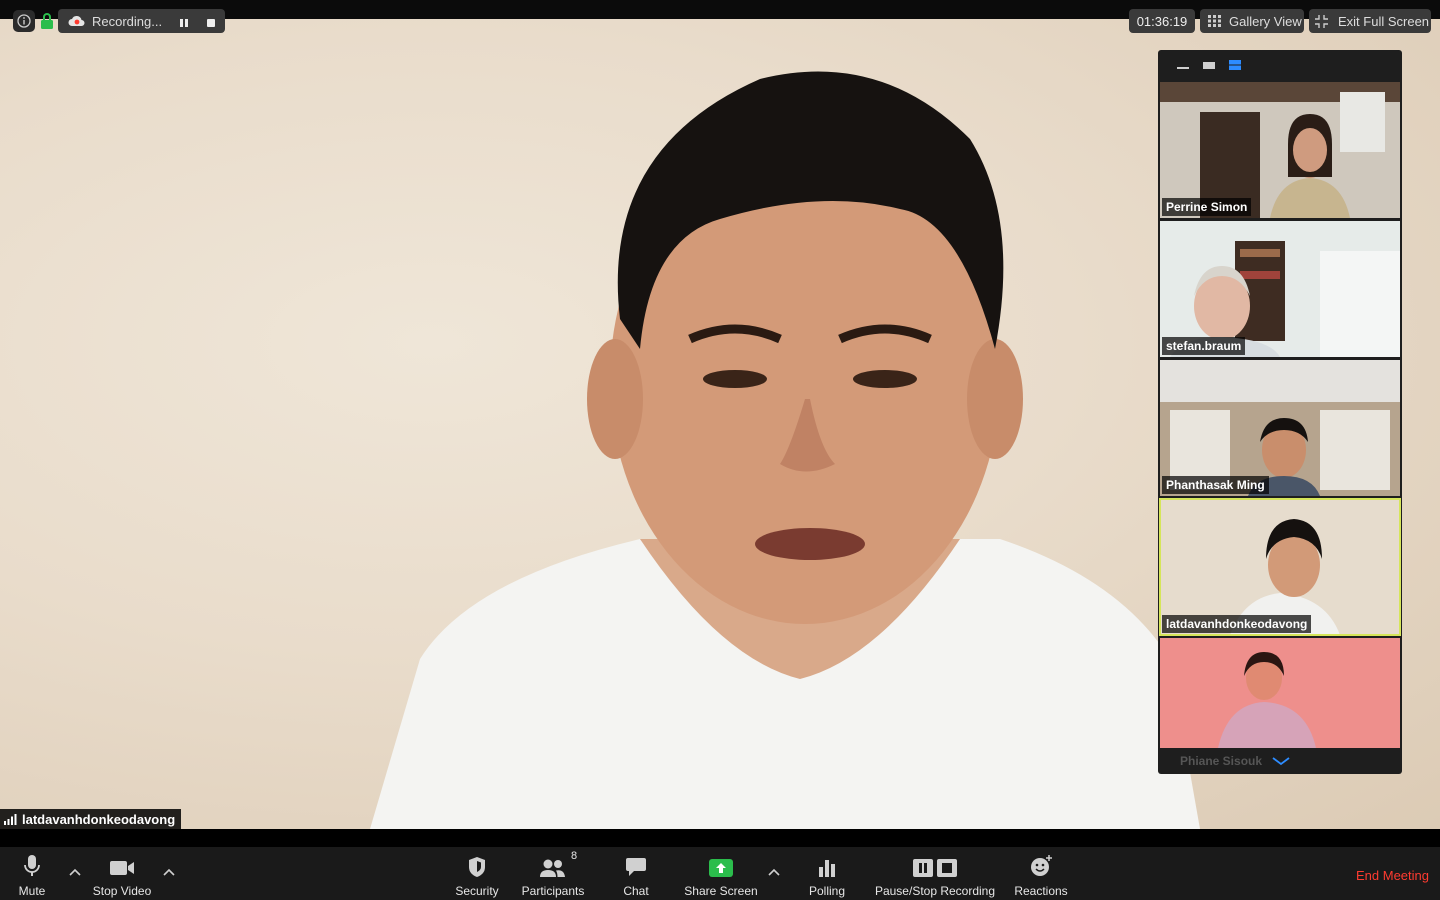  What do you see at coordinates (1280, 150) in the screenshot?
I see `participant-tile: Perrine Simon` at bounding box center [1280, 150].